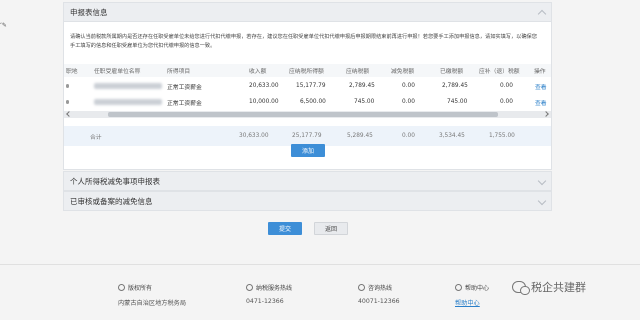  I want to click on copyright-icon, so click(121, 287).